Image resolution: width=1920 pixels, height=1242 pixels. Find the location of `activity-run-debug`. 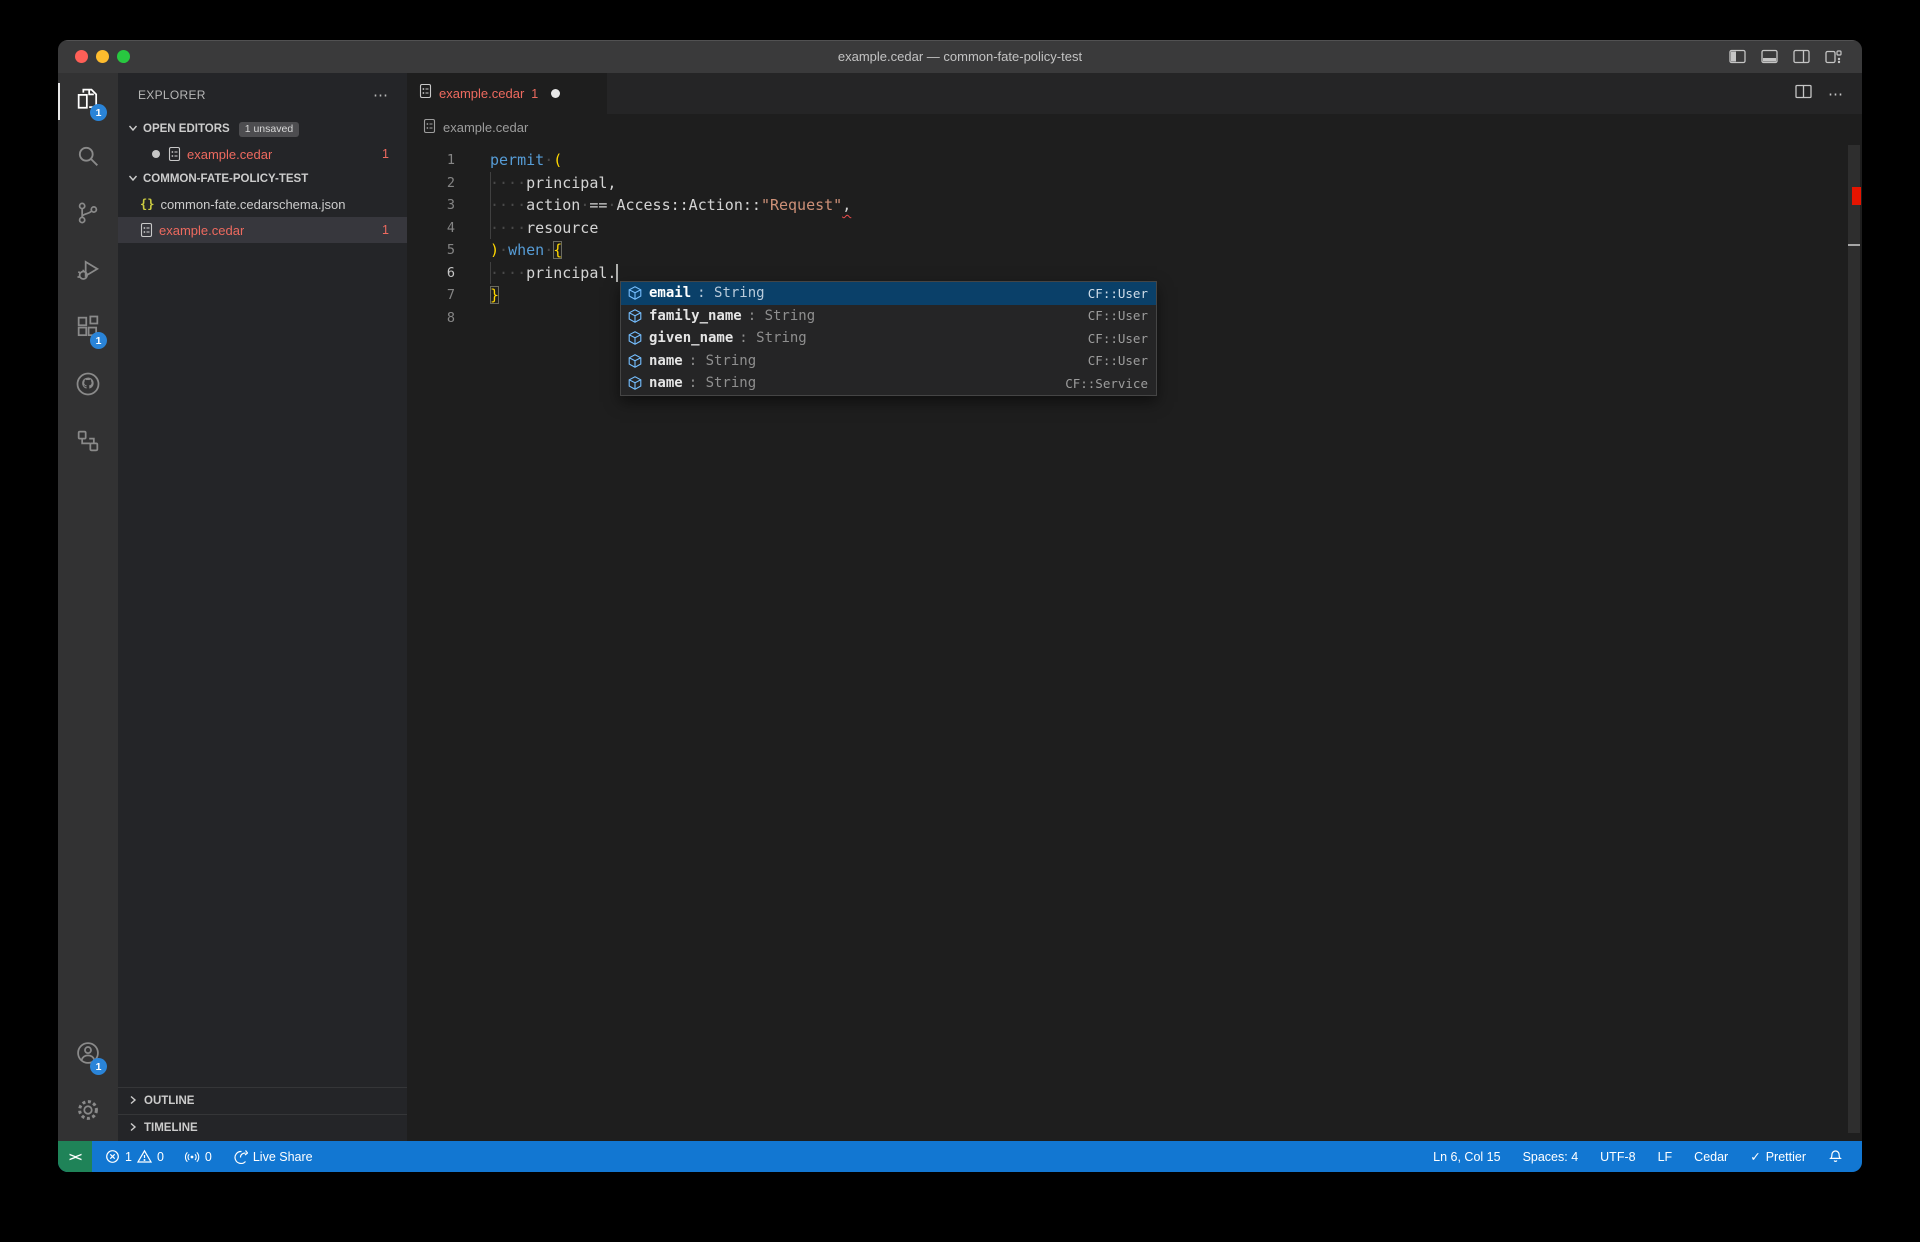

activity-run-debug is located at coordinates (88, 272).